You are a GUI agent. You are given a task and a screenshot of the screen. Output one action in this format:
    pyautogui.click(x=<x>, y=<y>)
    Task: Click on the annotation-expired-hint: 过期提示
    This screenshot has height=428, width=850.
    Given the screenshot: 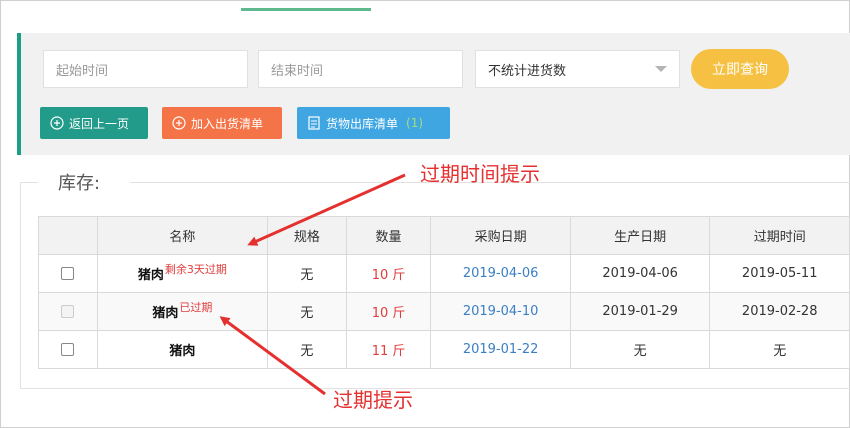 What is the action you would take?
    pyautogui.click(x=373, y=400)
    